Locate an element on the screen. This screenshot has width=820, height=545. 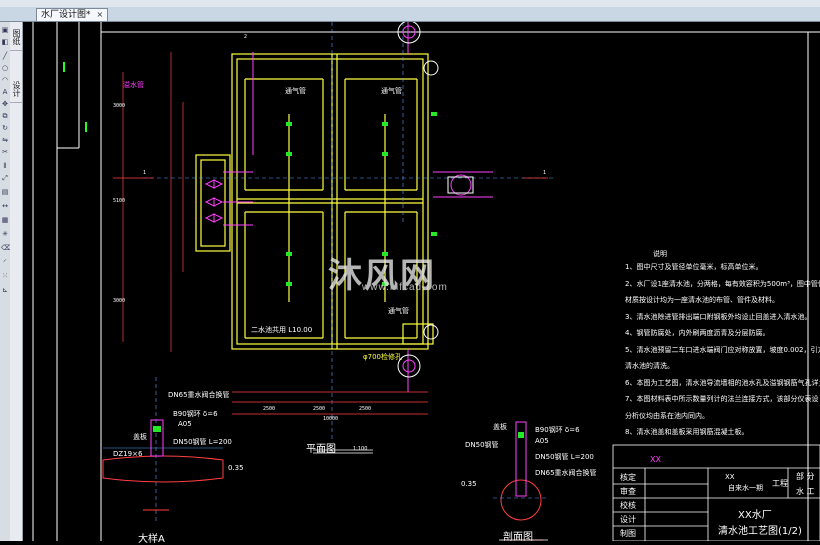
label-vent-1: 通气管 is located at coordinates (295, 91).